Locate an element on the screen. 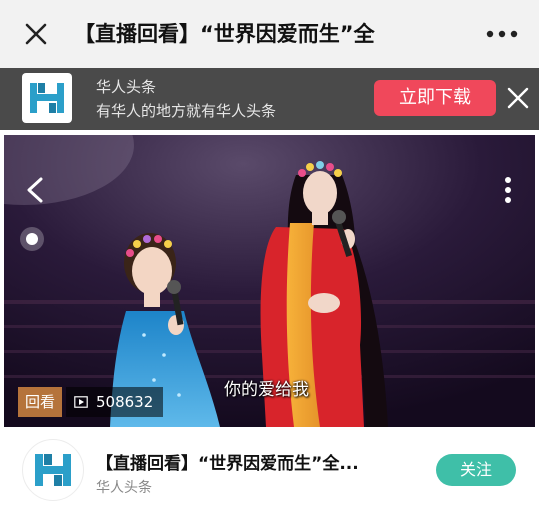 This screenshot has height=514, width=539. video-subtitle: 你的爱给我 is located at coordinates (266, 390).